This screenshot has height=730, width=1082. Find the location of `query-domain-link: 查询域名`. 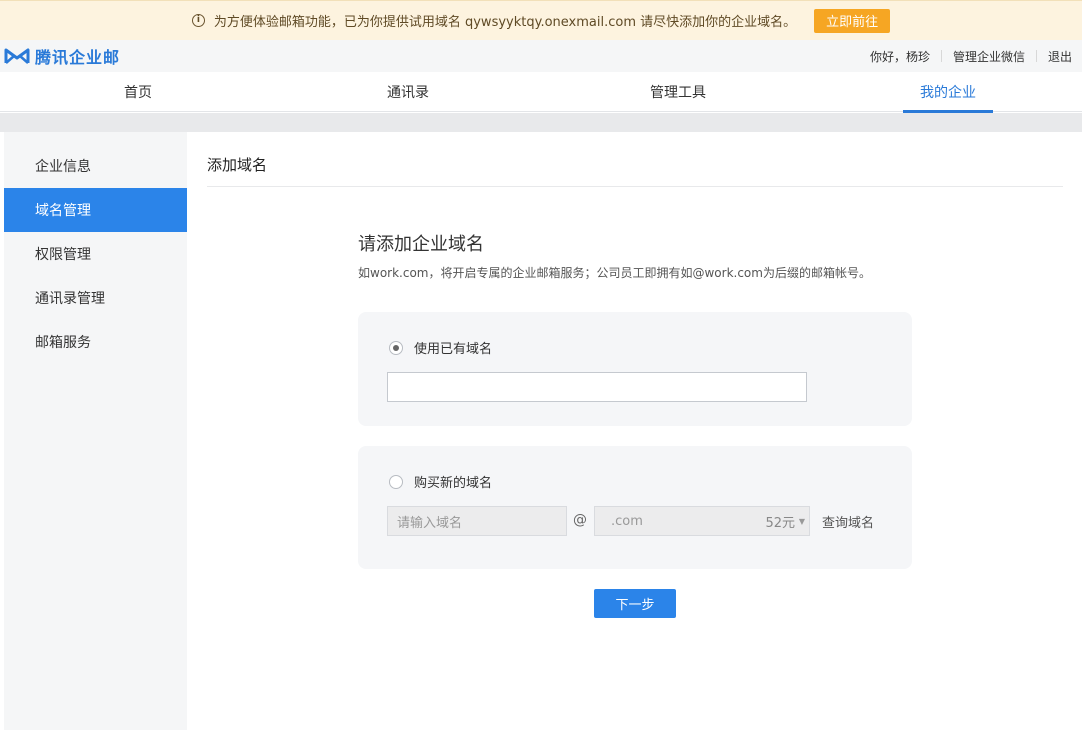

query-domain-link: 查询域名 is located at coordinates (848, 521).